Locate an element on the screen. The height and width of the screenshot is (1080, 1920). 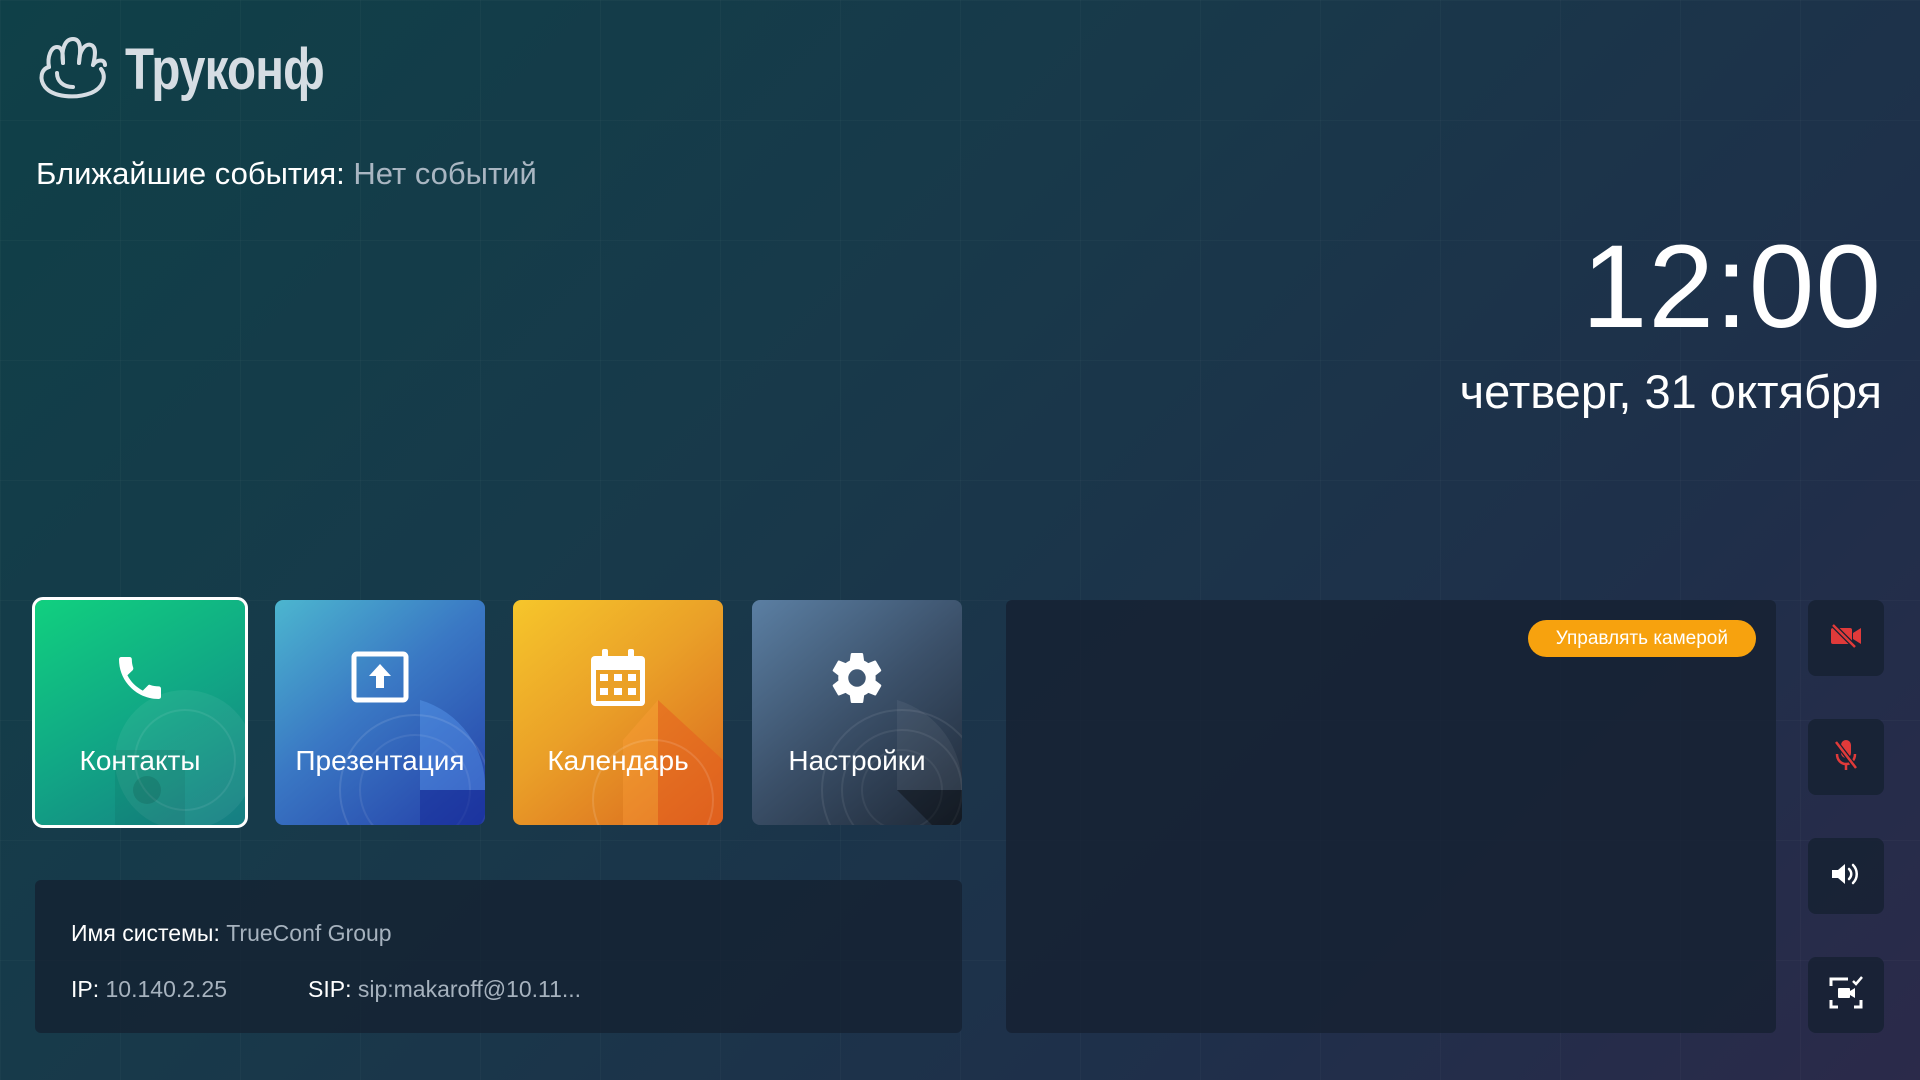
events-value: Нет событий is located at coordinates (445, 173).